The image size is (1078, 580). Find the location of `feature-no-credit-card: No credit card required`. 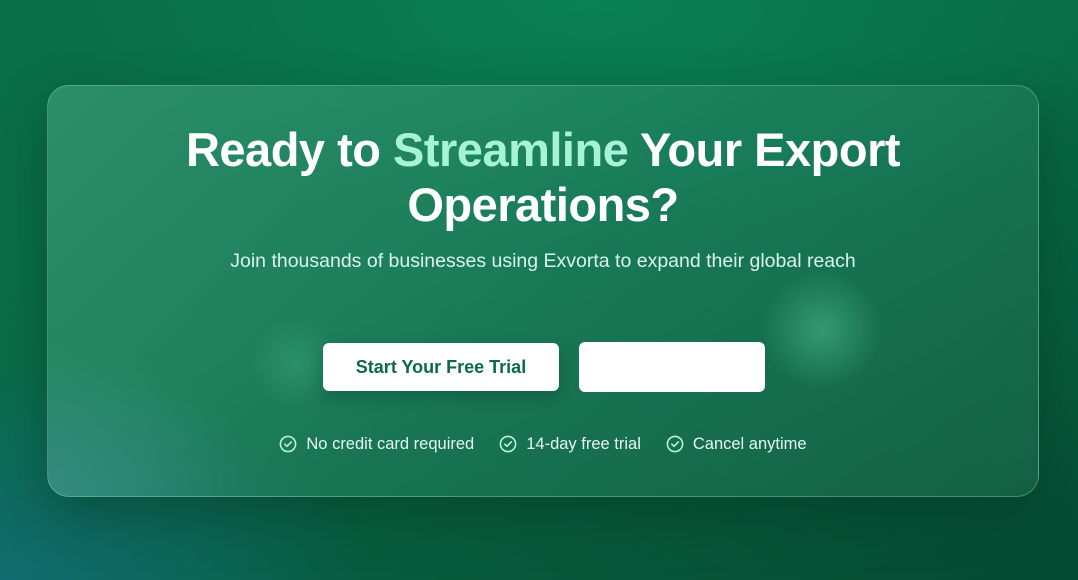

feature-no-credit-card: No credit card required is located at coordinates (376, 444).